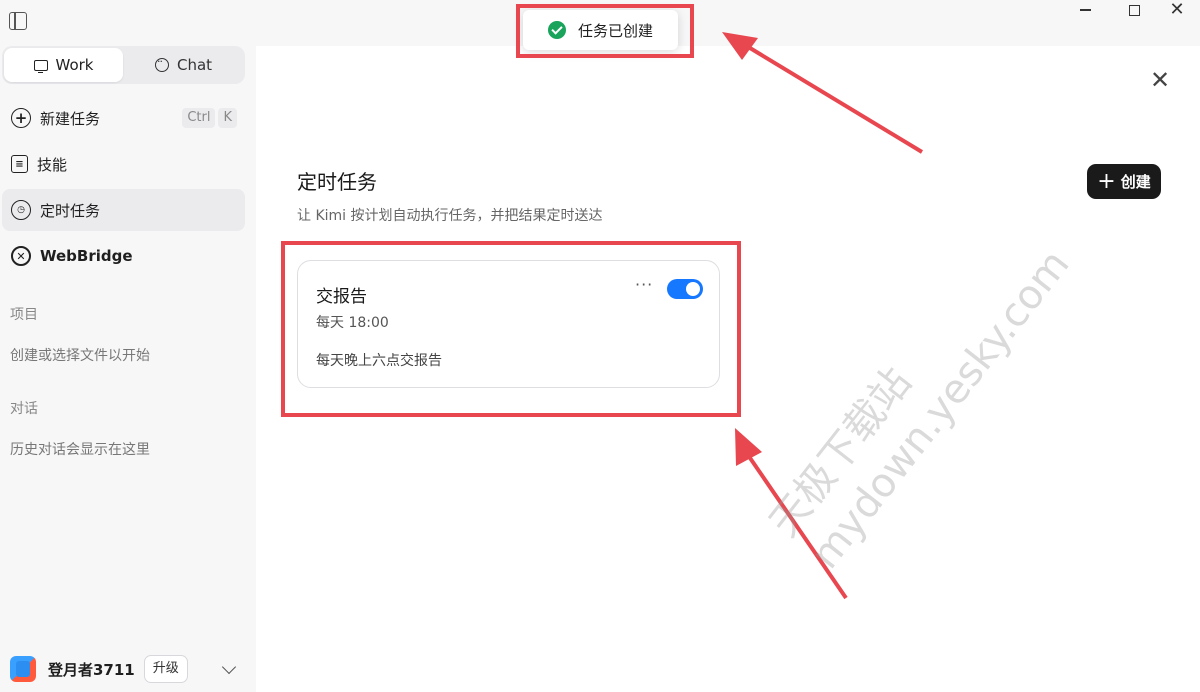  What do you see at coordinates (18, 21) in the screenshot?
I see `sidebar-toggle-icon` at bounding box center [18, 21].